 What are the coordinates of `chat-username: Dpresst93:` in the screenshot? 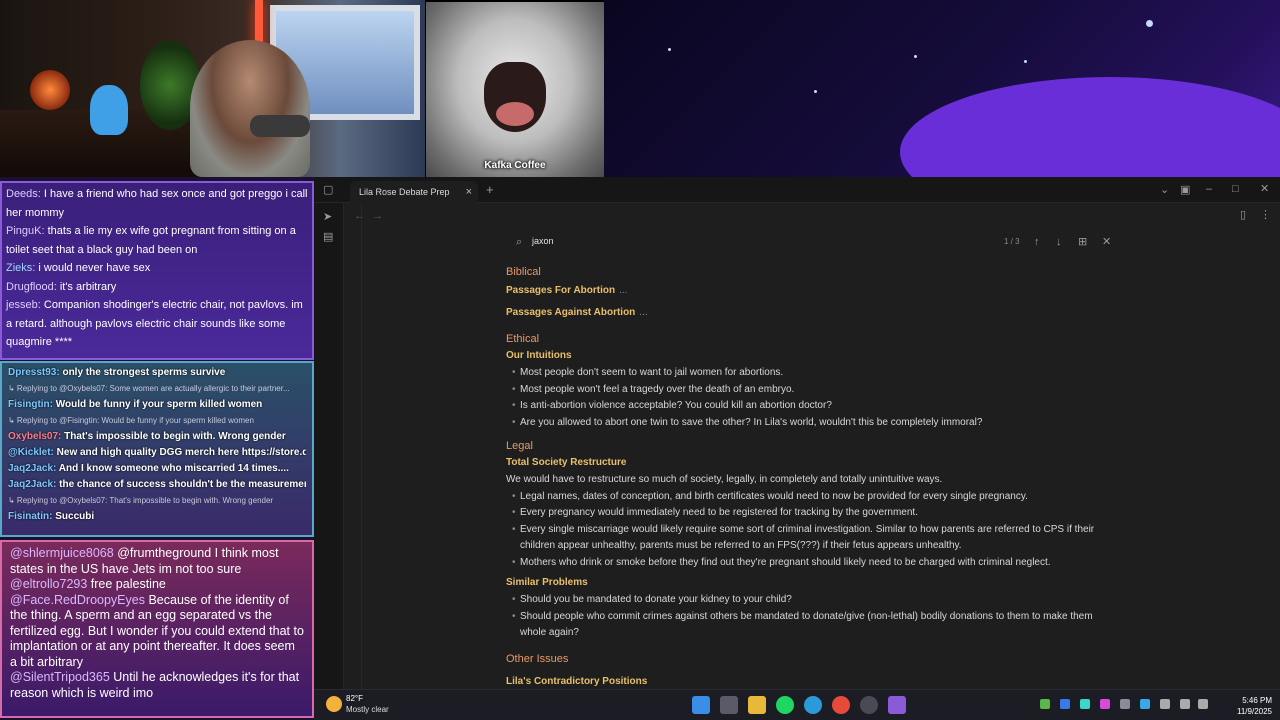 It's located at (35, 372).